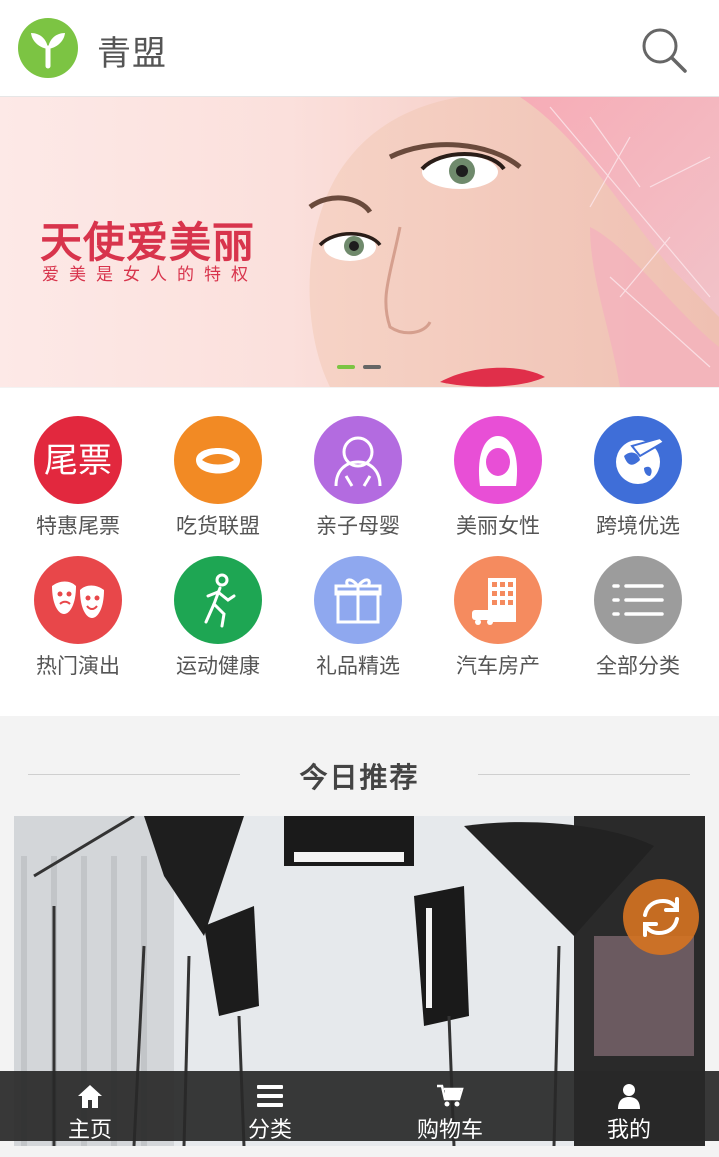 This screenshot has width=719, height=1157. I want to click on carousel-dot, so click(372, 367).